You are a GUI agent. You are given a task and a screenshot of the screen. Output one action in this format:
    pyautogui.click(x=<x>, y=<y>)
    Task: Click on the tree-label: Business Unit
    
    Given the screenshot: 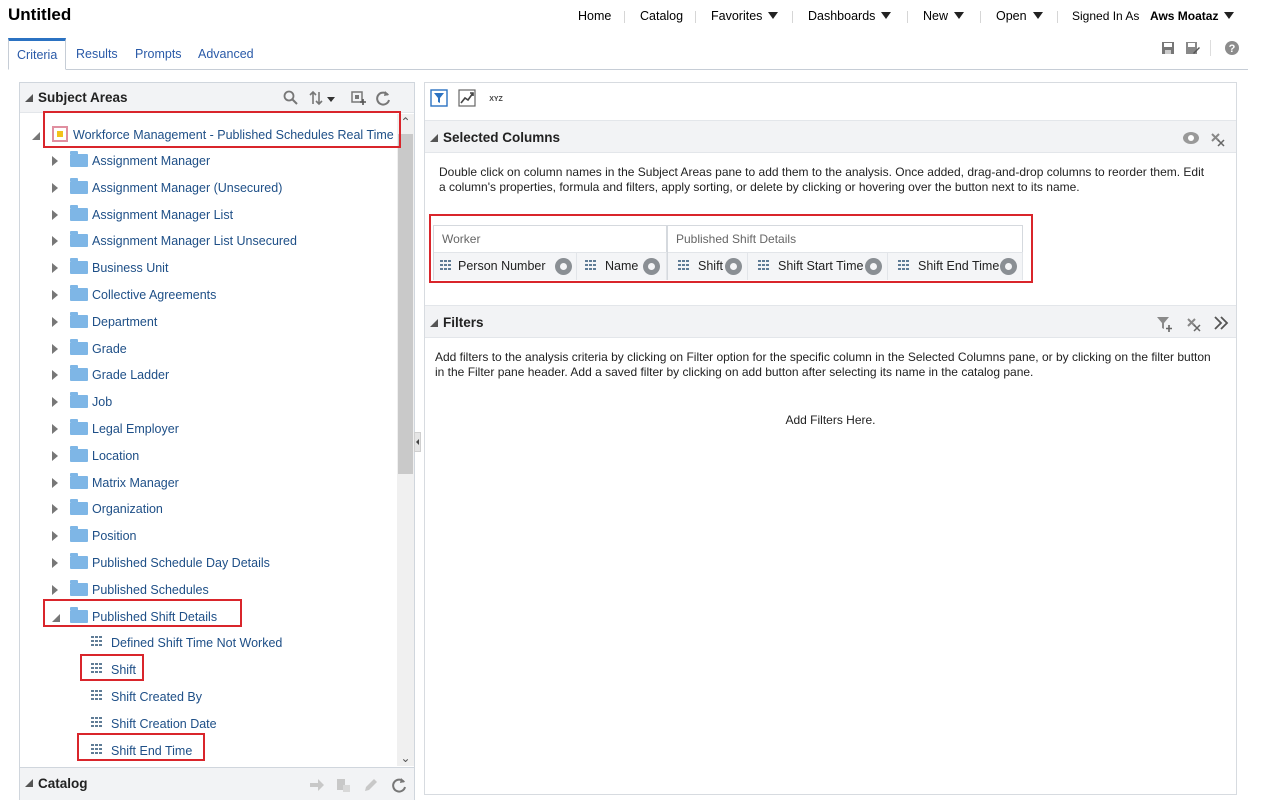 What is the action you would take?
    pyautogui.click(x=130, y=268)
    